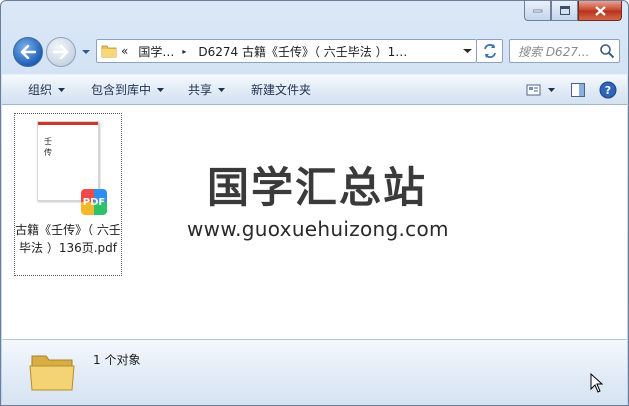 Image resolution: width=629 pixels, height=406 pixels. I want to click on forward-button, so click(61, 52).